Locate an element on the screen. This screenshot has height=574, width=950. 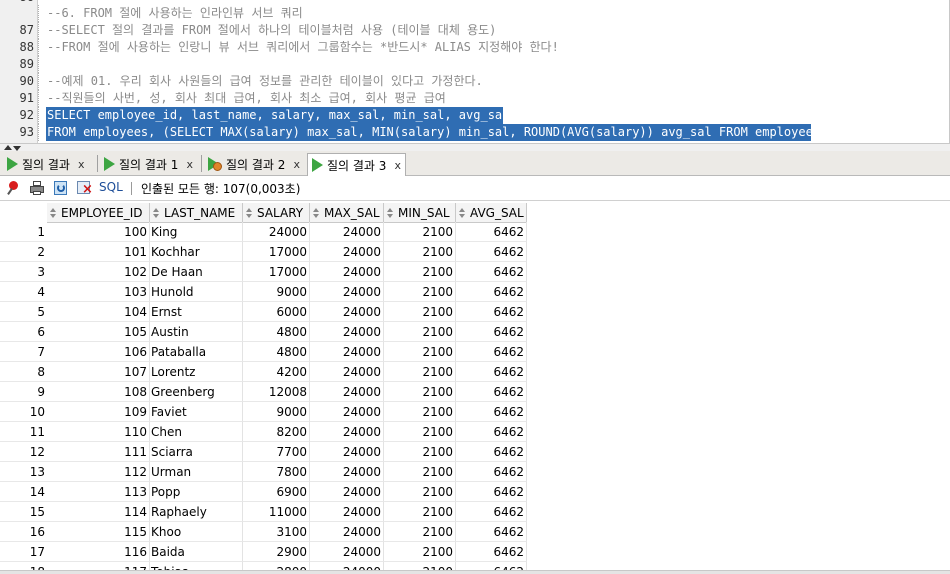
cell-last-name: Pataballa is located at coordinates (196, 352).